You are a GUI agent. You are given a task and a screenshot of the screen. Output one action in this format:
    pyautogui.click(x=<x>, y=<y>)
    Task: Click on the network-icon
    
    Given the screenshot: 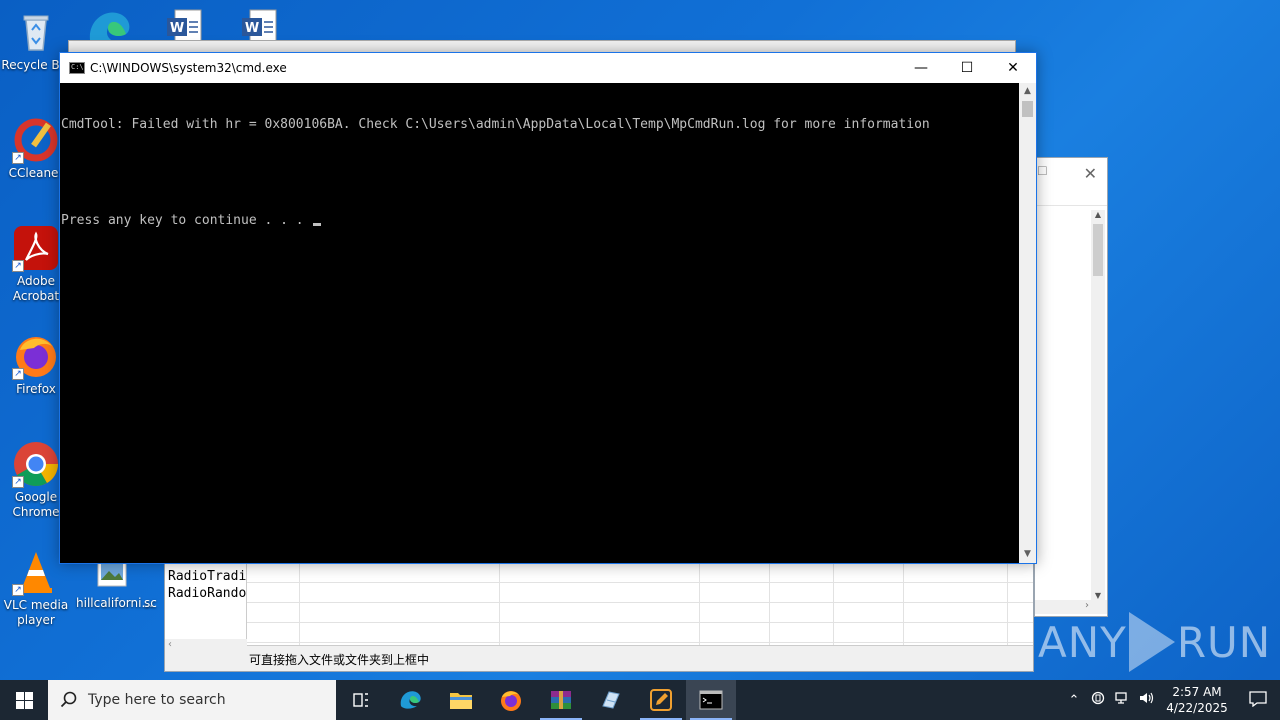 What is the action you would take?
    pyautogui.click(x=1122, y=700)
    